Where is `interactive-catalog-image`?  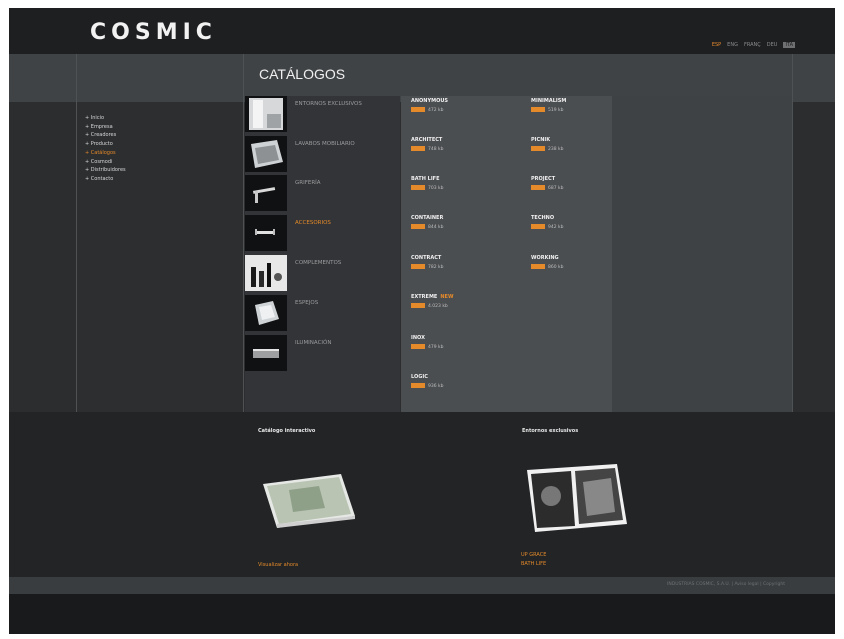
interactive-catalog-image is located at coordinates (309, 502).